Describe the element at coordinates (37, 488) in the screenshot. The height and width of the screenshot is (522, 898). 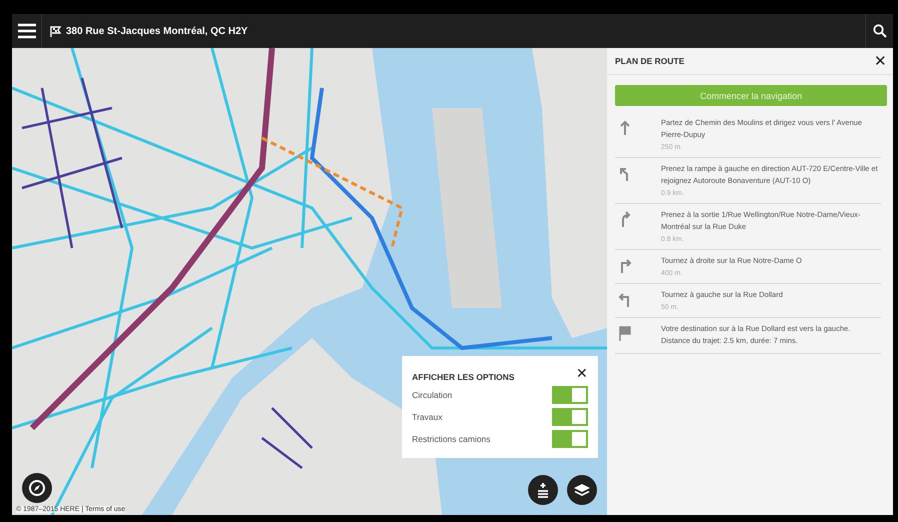
I see `compass-icon` at that location.